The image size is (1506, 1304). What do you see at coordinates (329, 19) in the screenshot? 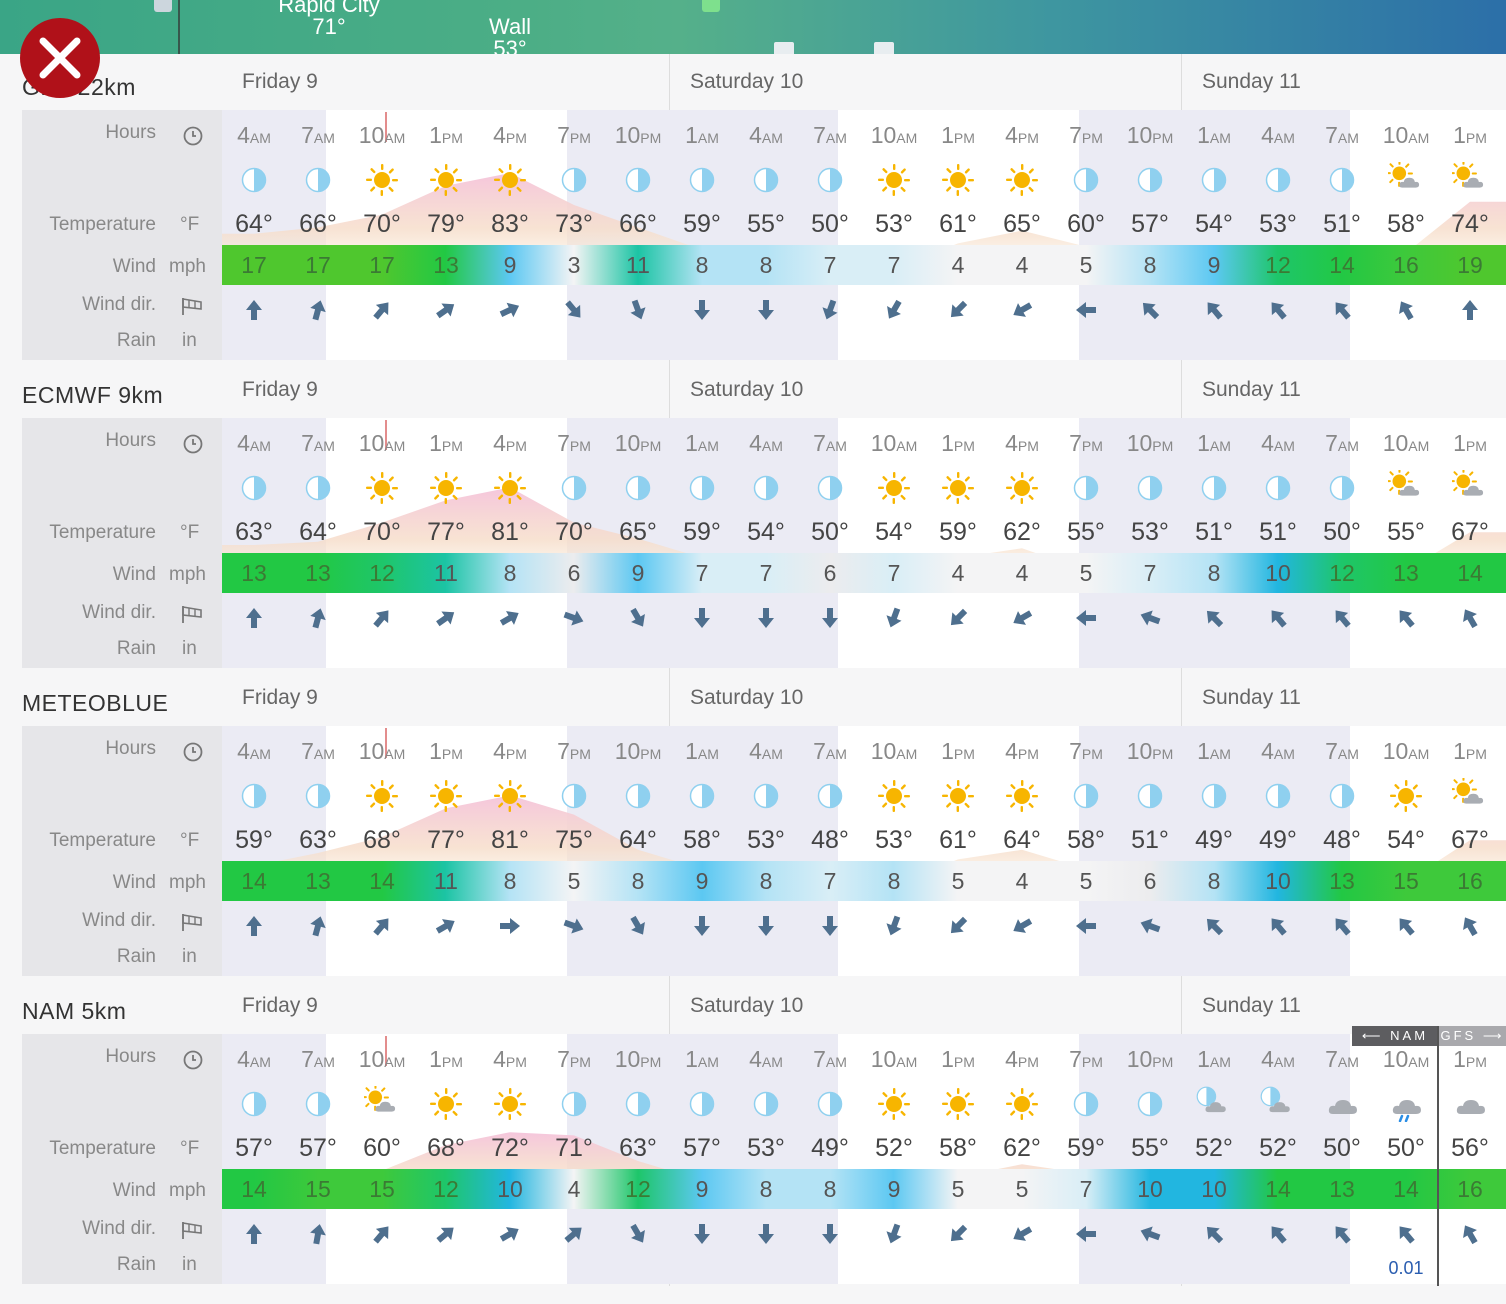
I see `map-city: Rapid City 71°` at bounding box center [329, 19].